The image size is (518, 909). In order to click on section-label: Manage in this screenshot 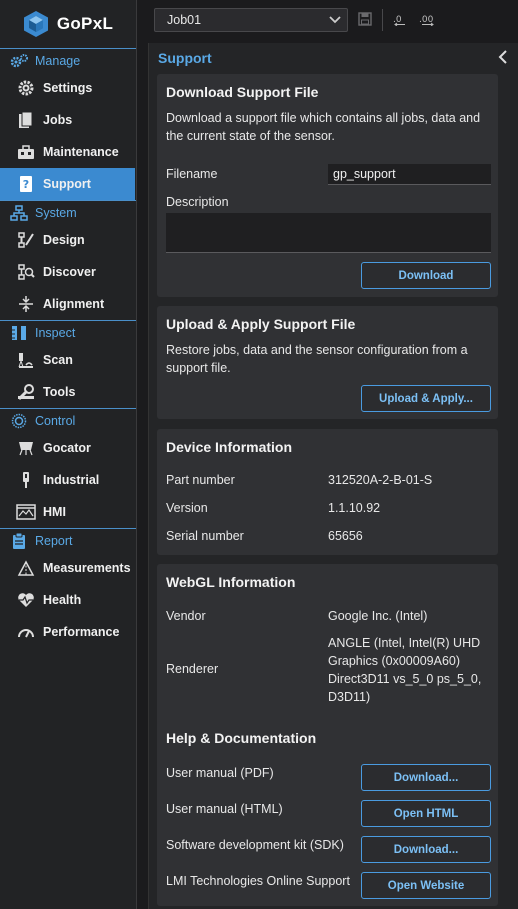, I will do `click(58, 60)`.